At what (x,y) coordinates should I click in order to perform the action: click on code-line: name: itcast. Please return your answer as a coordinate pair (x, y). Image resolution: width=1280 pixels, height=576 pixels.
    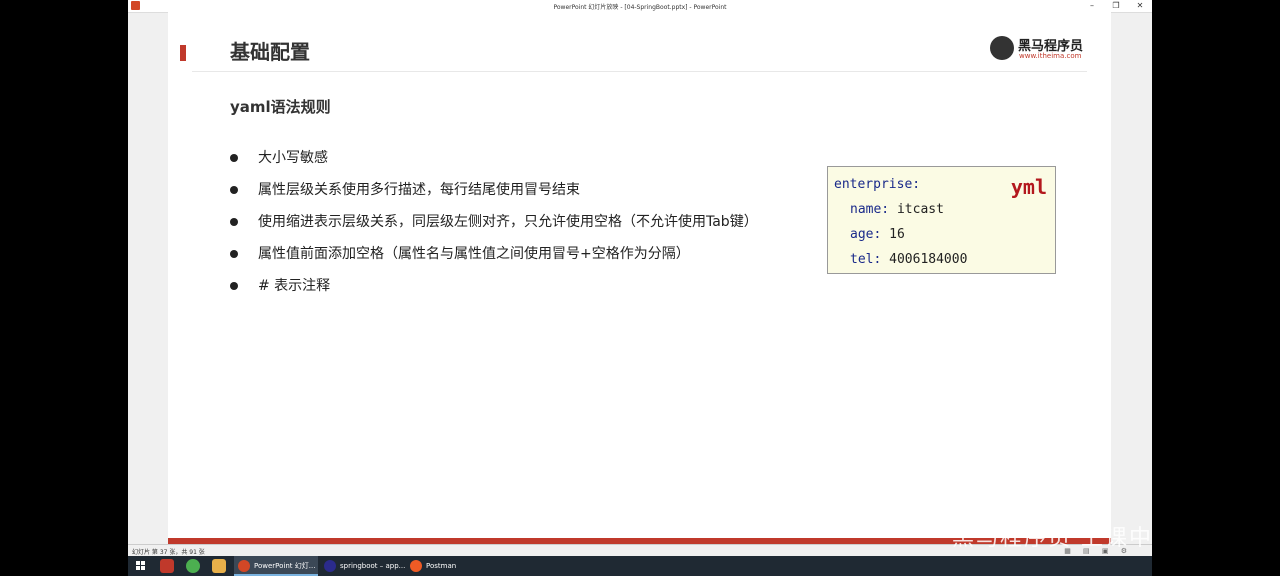
    Looking at the image, I should click on (897, 209).